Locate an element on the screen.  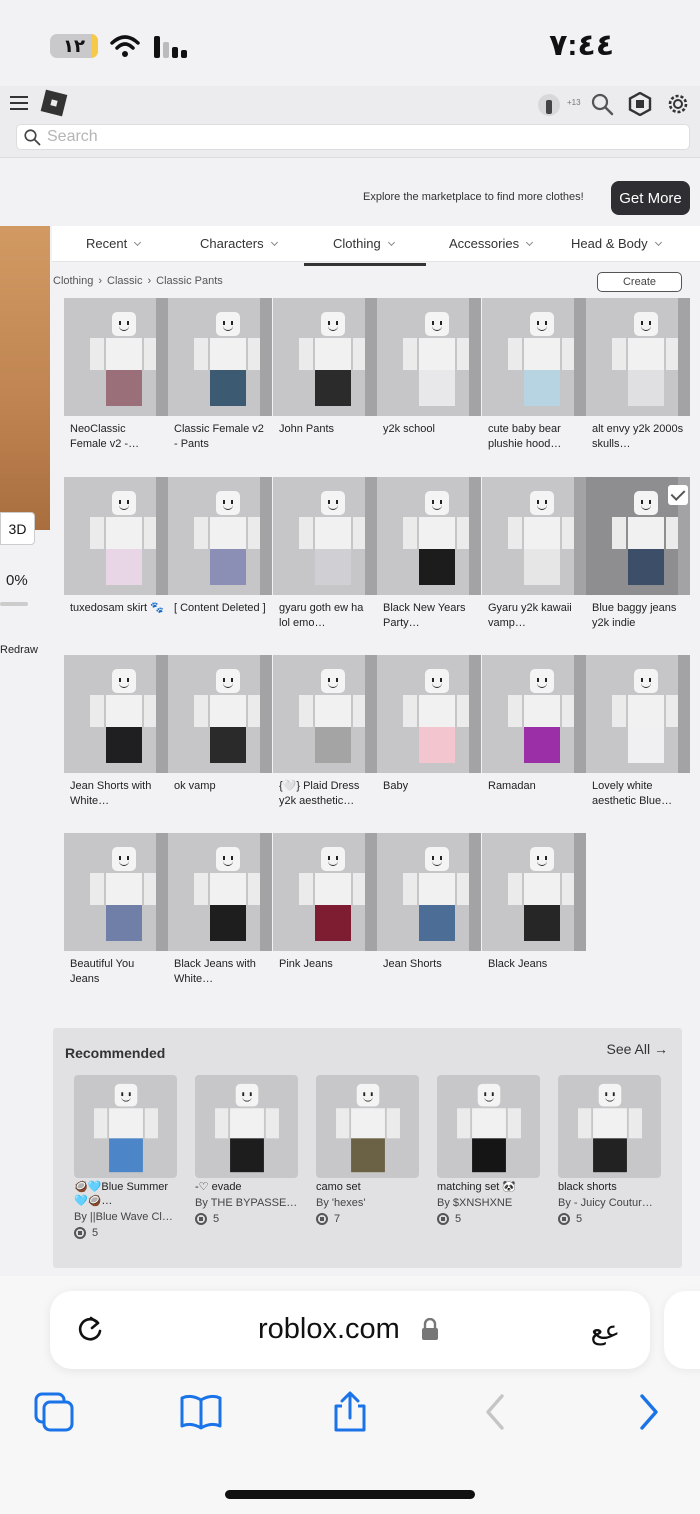
roblox-logo-icon is located at coordinates (54, 103).